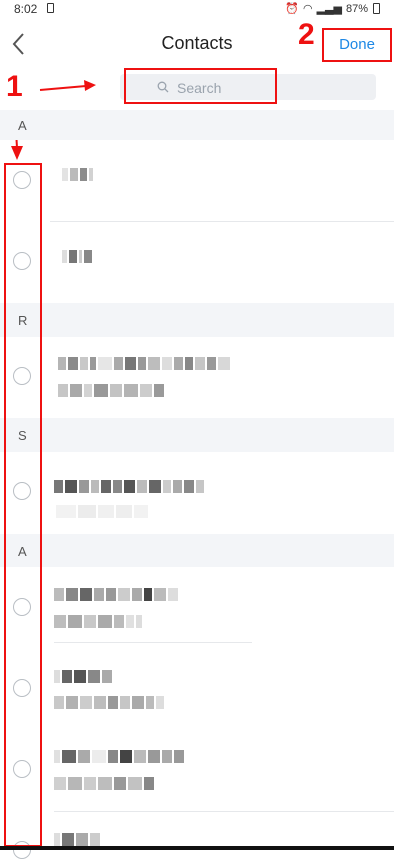 This screenshot has height=859, width=394. I want to click on section-header: R, so click(197, 320).